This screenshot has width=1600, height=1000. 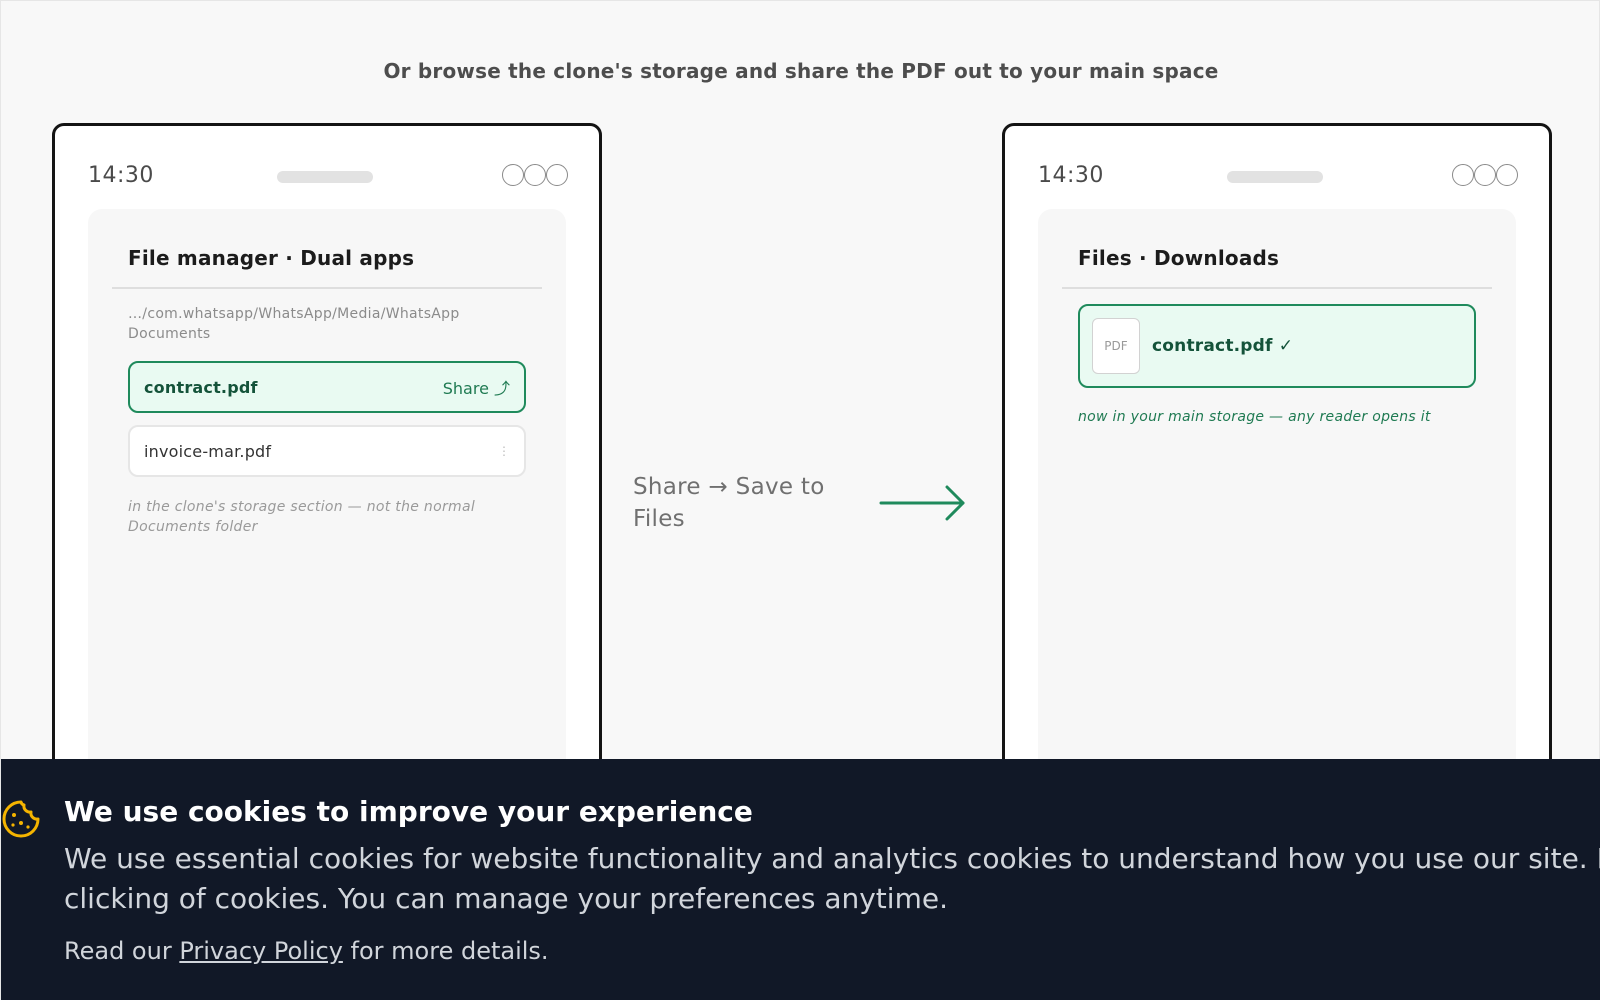 What do you see at coordinates (729, 503) in the screenshot?
I see `share-step-label: Share → Save to Files` at bounding box center [729, 503].